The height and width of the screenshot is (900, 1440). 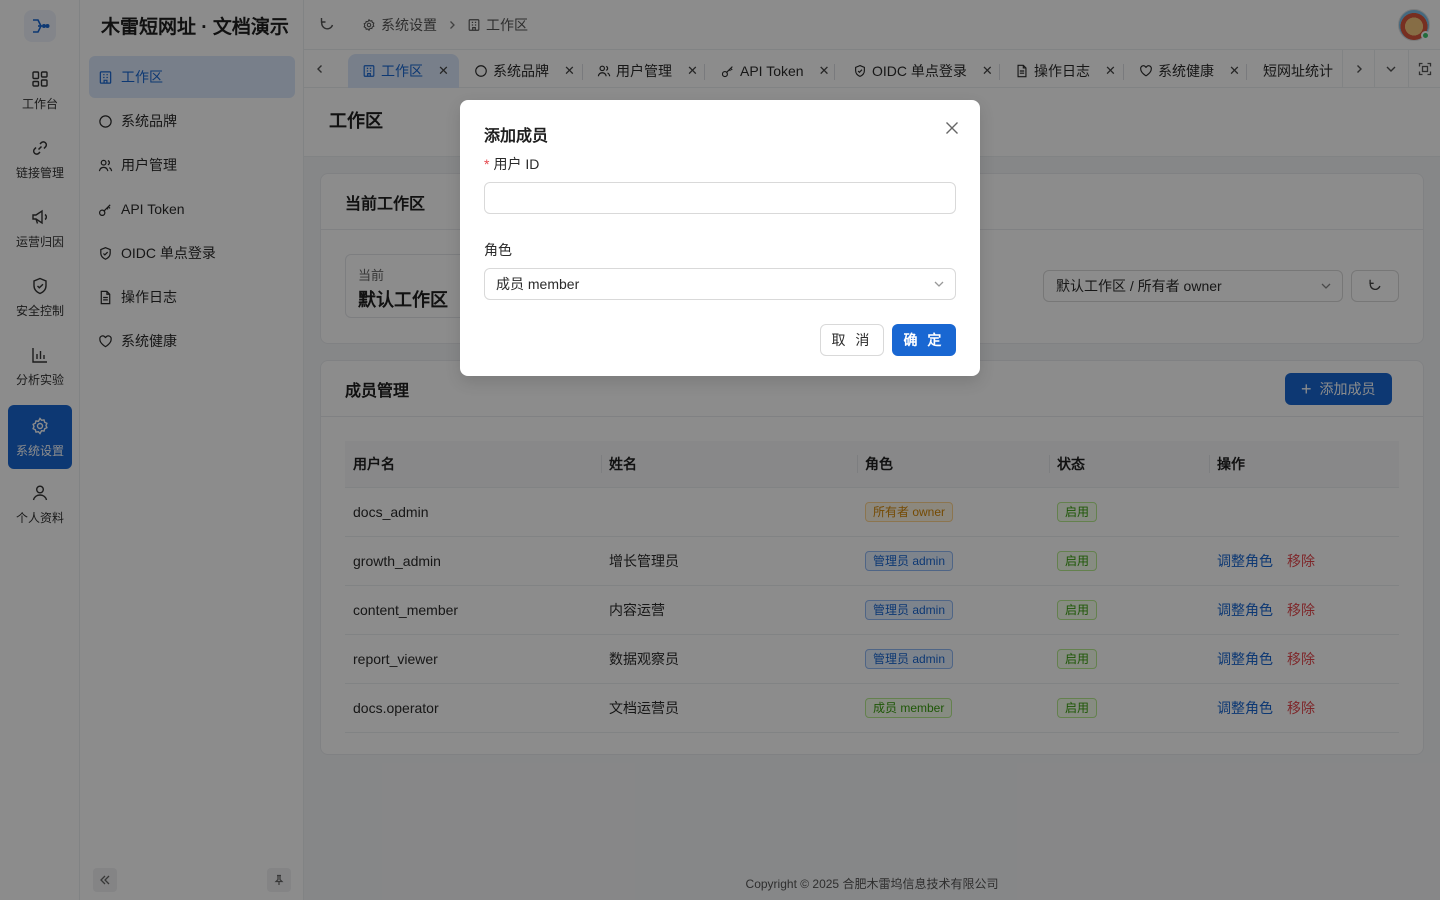 I want to click on required-mark: *, so click(x=487, y=164).